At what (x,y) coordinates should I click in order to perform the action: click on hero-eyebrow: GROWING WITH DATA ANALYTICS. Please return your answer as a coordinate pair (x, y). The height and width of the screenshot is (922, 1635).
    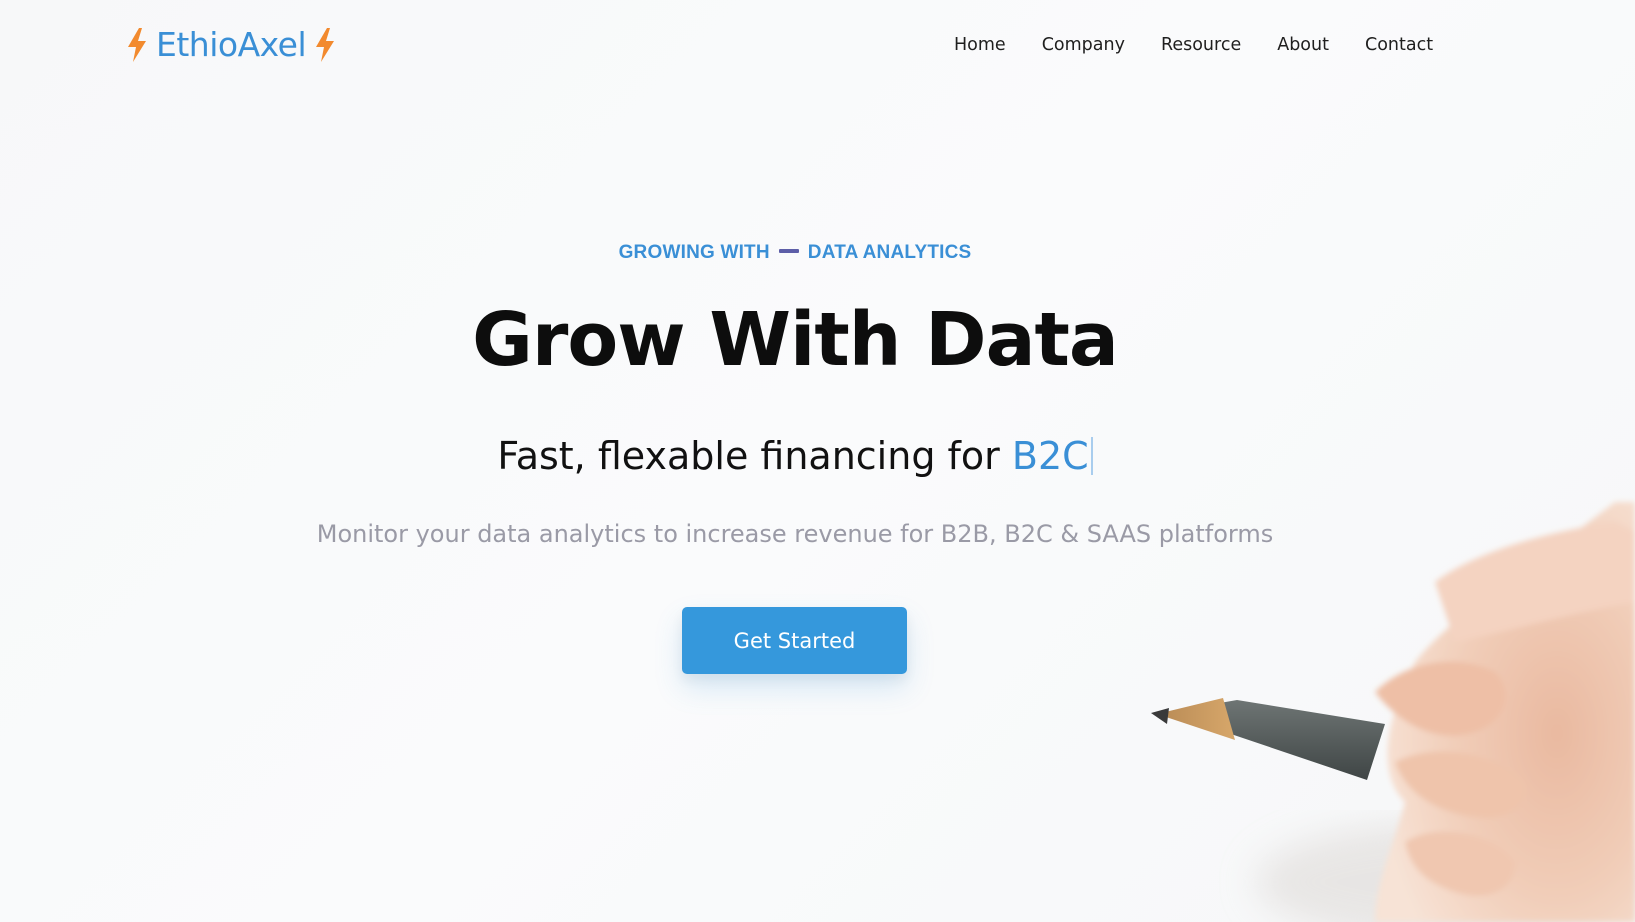
    Looking at the image, I should click on (795, 253).